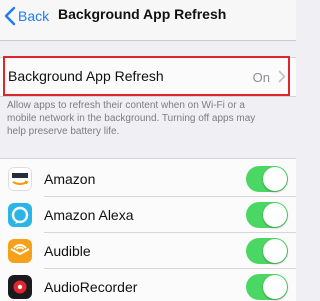 Image resolution: width=320 pixels, height=301 pixels. What do you see at coordinates (148, 251) in the screenshot?
I see `app-row-audible: Audible` at bounding box center [148, 251].